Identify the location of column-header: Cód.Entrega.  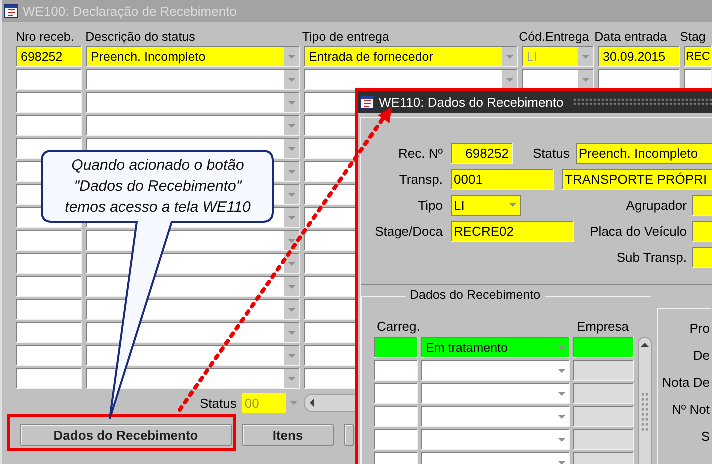
(554, 37).